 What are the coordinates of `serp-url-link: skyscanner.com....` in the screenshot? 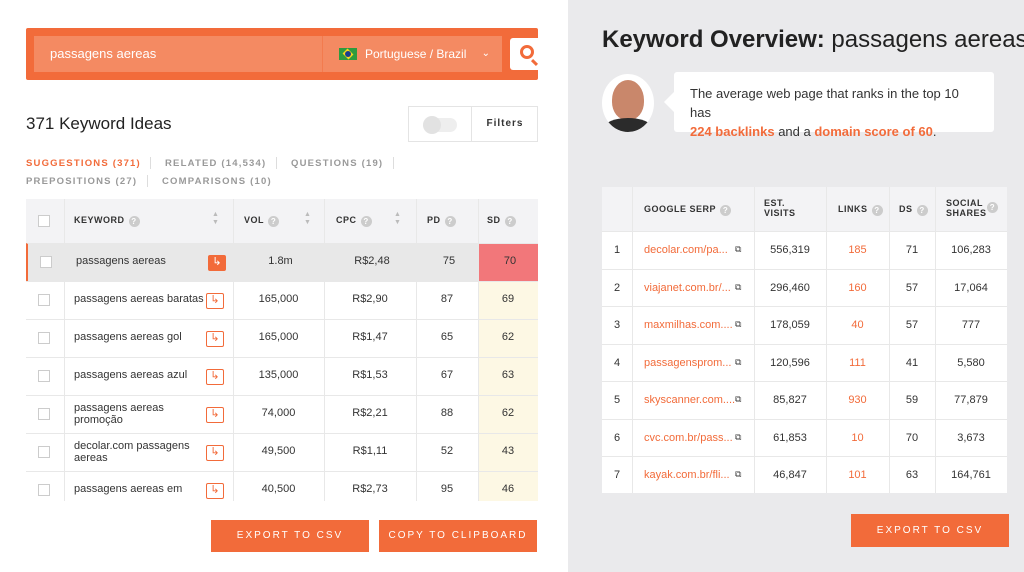 It's located at (689, 400).